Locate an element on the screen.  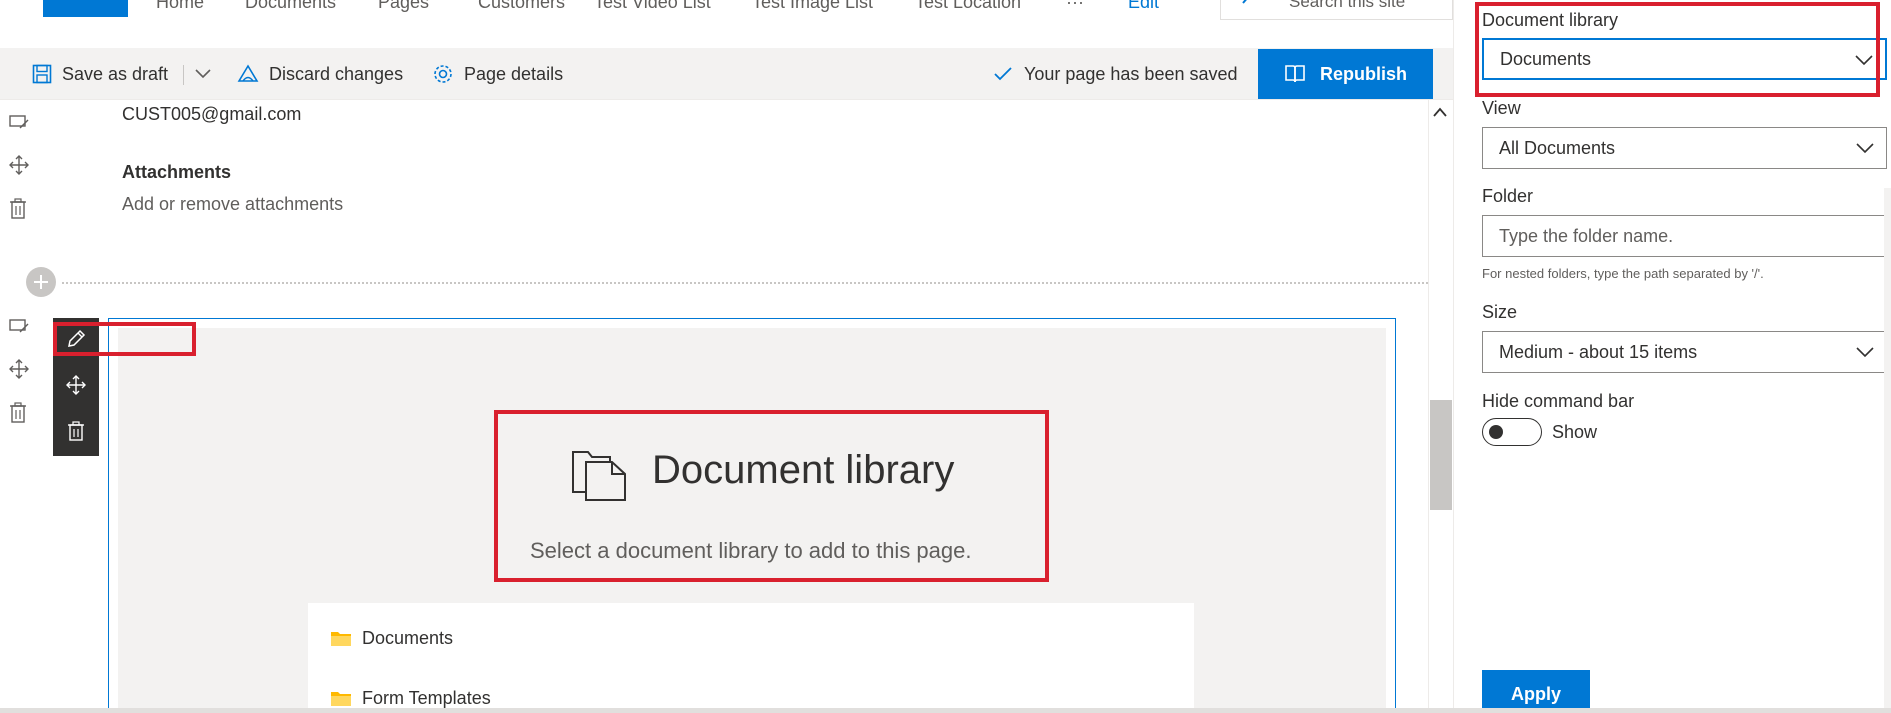
apply-button: Apply is located at coordinates (1536, 691).